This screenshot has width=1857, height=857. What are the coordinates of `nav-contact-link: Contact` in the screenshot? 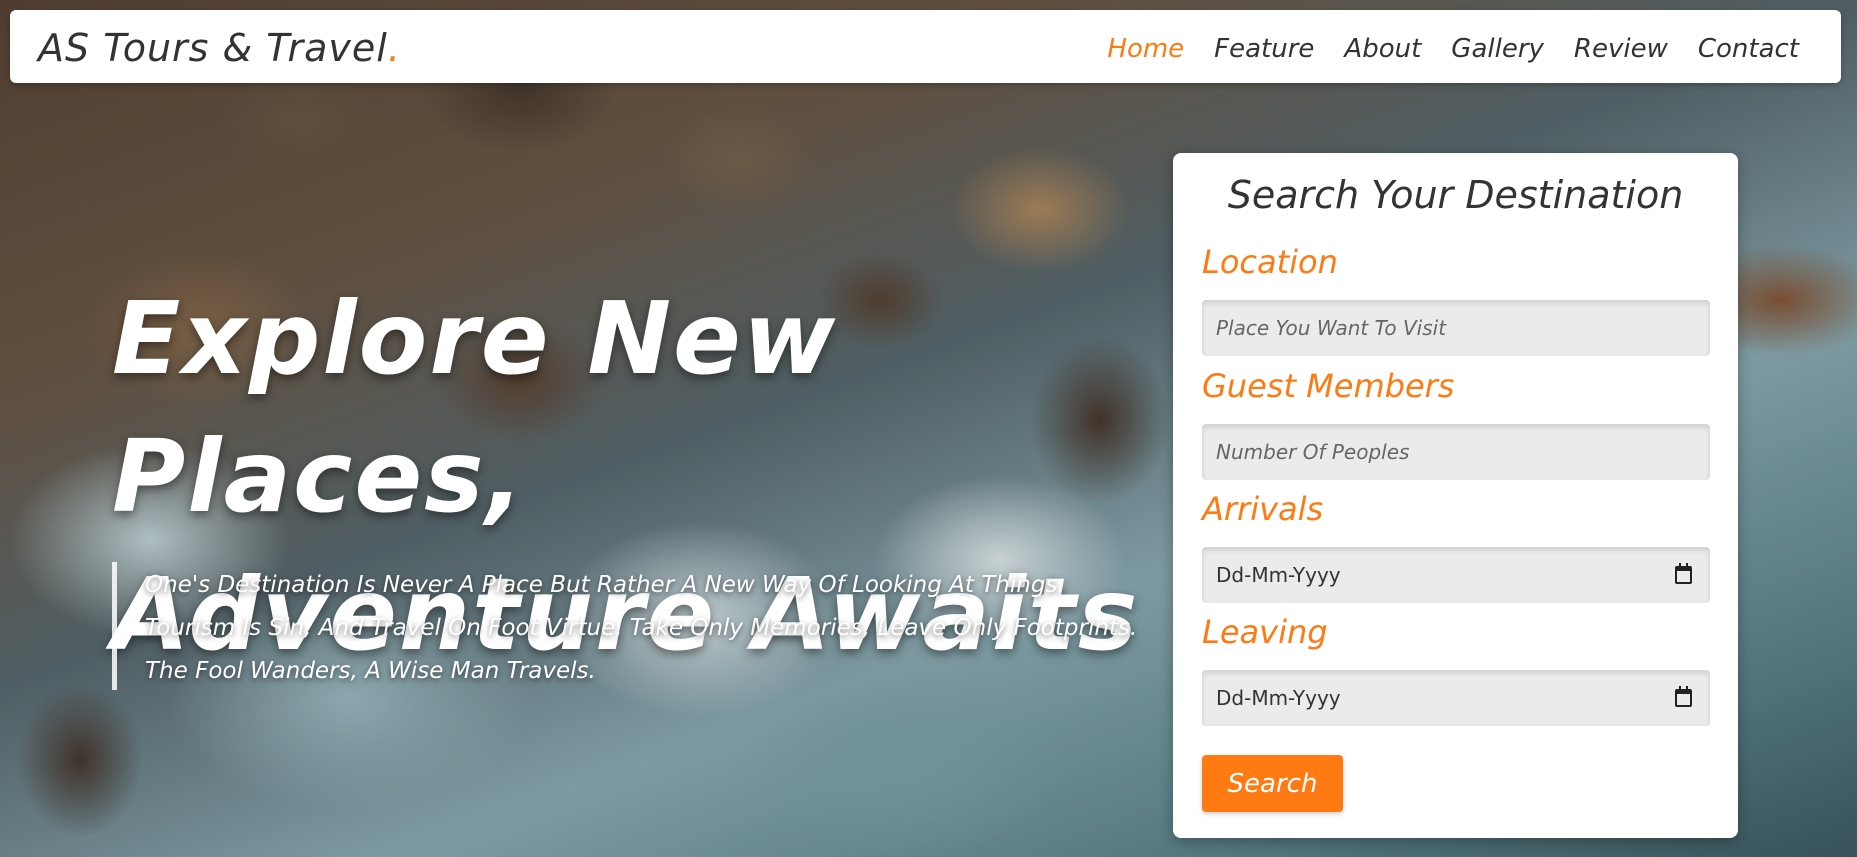 It's located at (1748, 49).